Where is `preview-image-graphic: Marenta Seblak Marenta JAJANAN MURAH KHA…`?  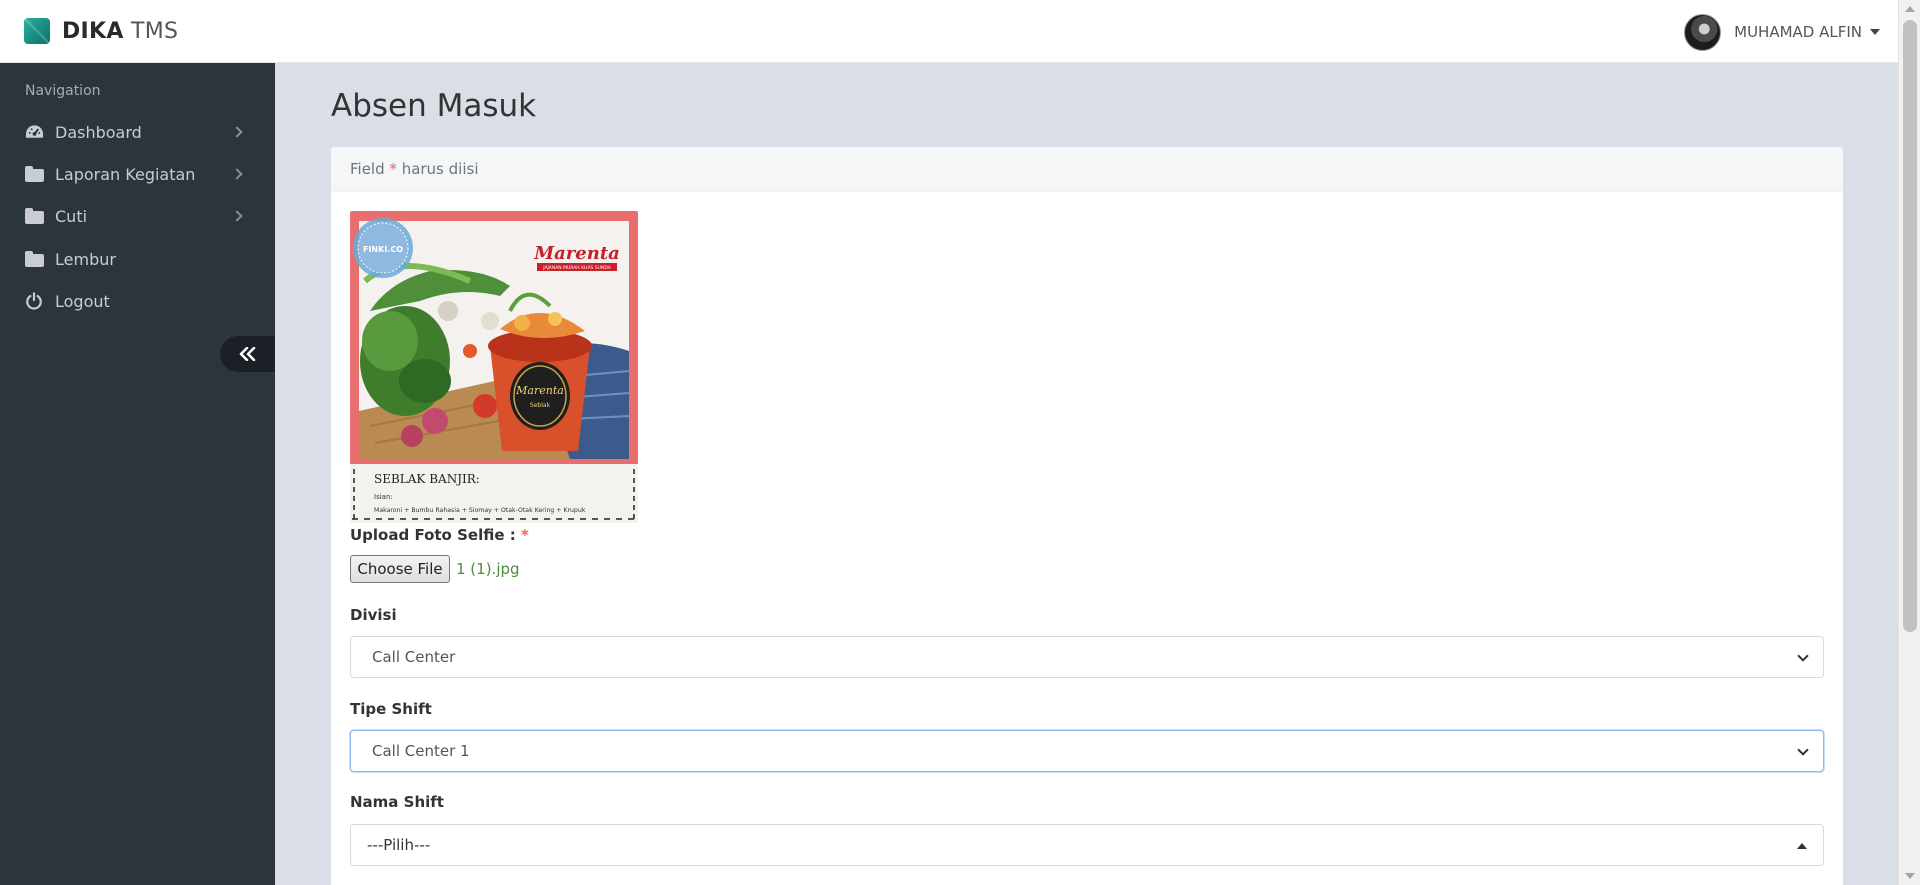 preview-image-graphic: Marenta Seblak Marenta JAJANAN MURAH KHA… is located at coordinates (494, 367).